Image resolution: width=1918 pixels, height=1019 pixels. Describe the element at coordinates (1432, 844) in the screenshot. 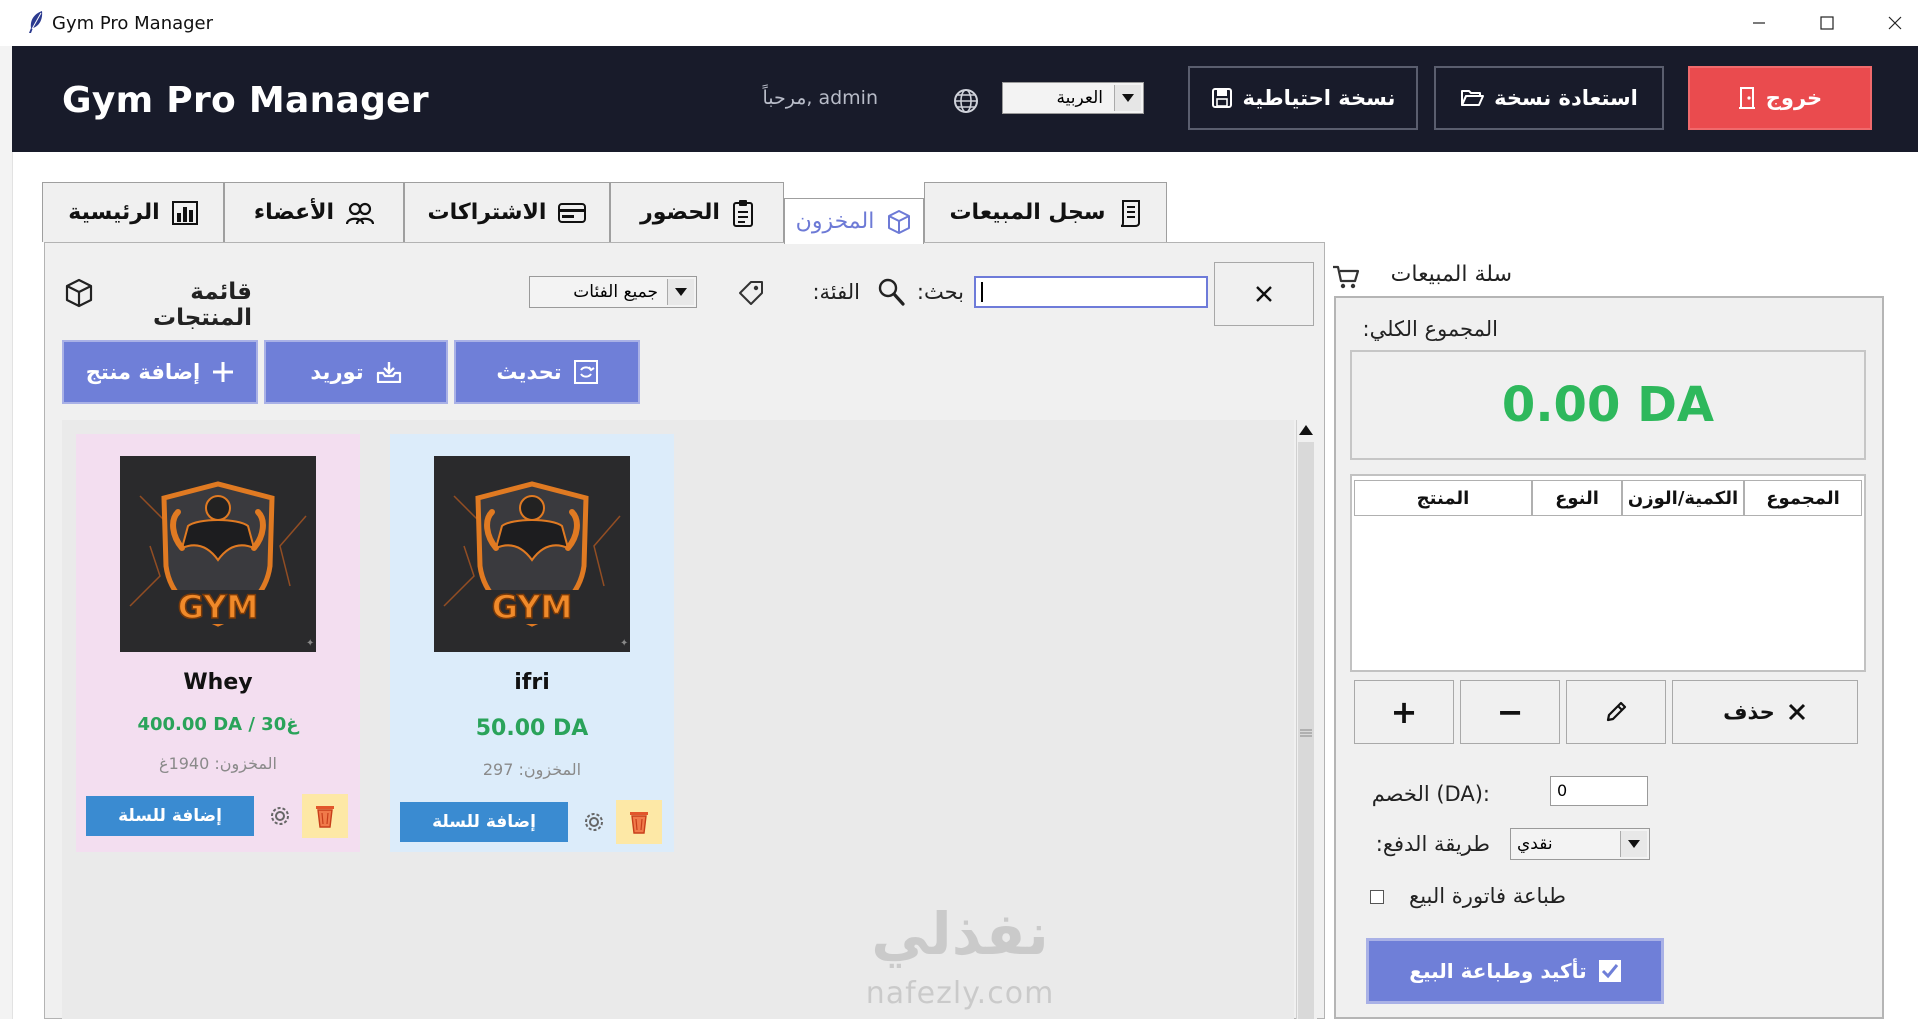

I see `payment-method-label: :طريقة الدفع` at that location.